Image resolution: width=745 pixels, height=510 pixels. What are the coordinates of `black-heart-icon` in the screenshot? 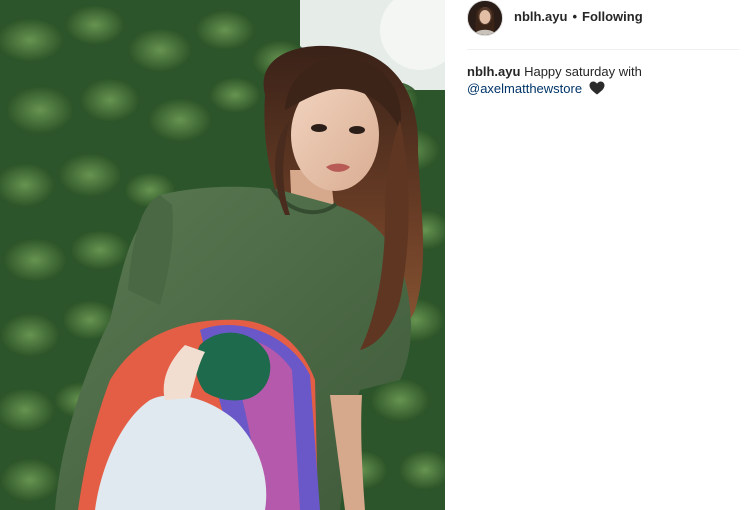 It's located at (597, 90).